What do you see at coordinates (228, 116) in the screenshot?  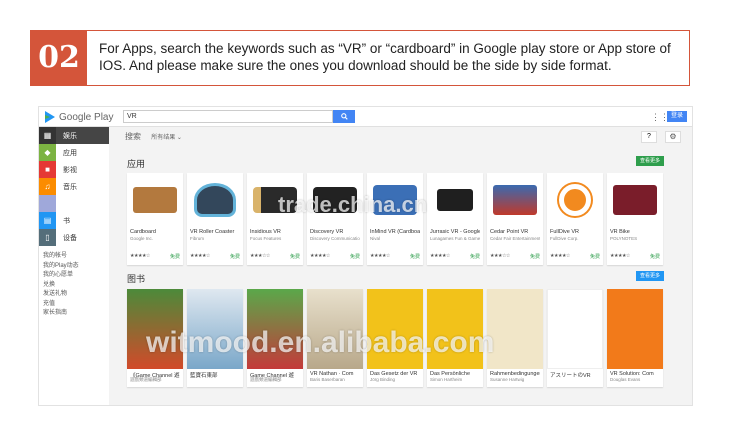 I see `search-input: VR` at bounding box center [228, 116].